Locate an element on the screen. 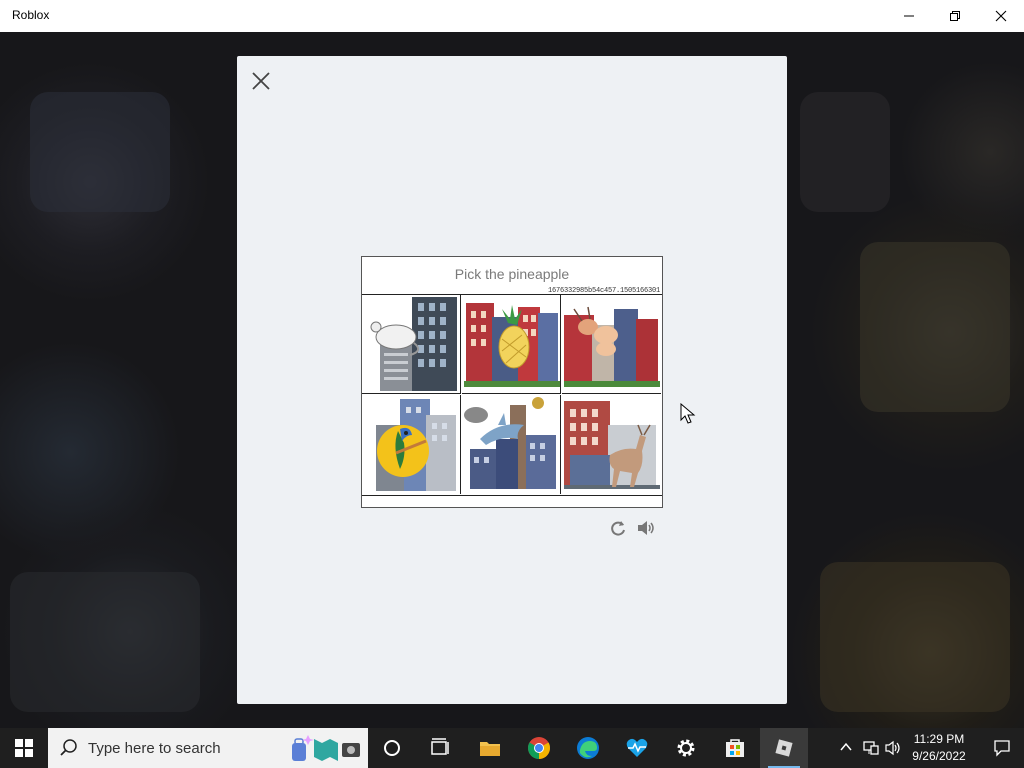 The width and height of the screenshot is (1024, 768). mouse-image is located at coordinates (413, 344).